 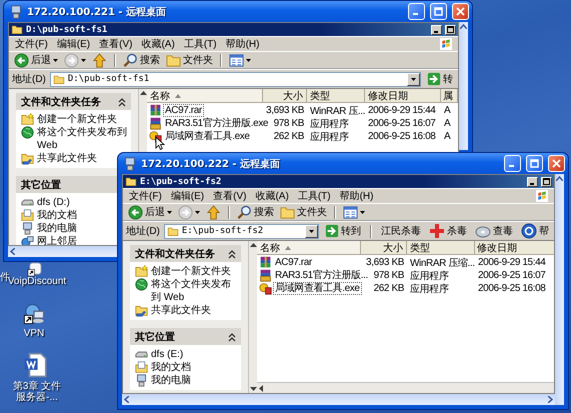 What do you see at coordinates (440, 79) in the screenshot?
I see `go-button: 转` at bounding box center [440, 79].